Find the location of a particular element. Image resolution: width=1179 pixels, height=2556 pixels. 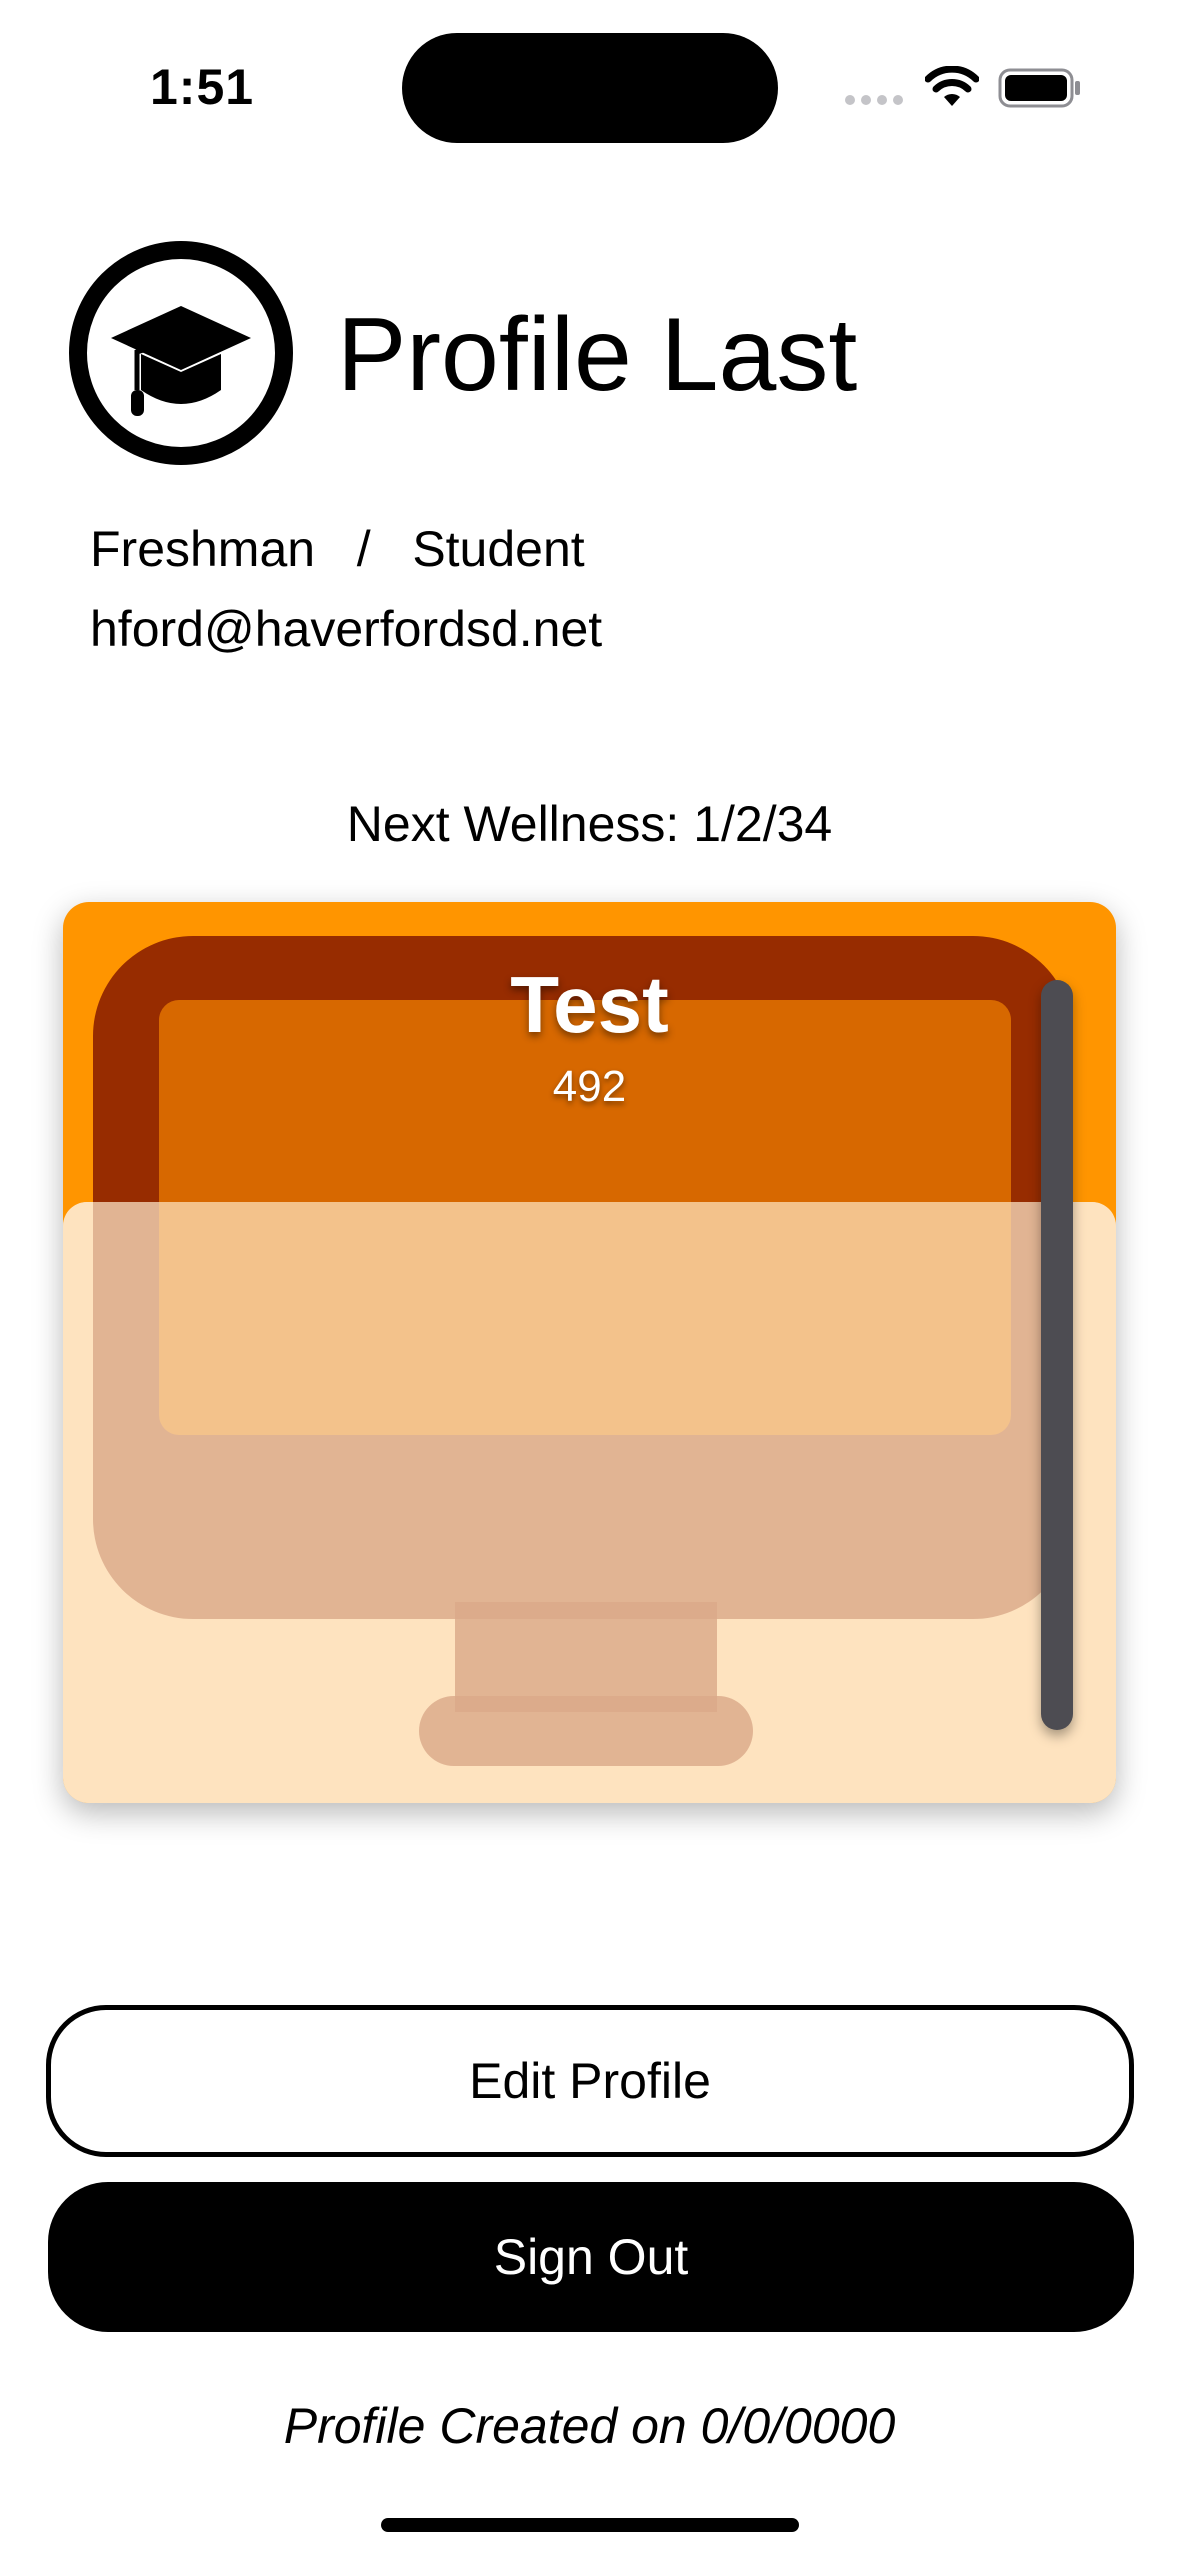

battery-icon is located at coordinates (1039, 88).